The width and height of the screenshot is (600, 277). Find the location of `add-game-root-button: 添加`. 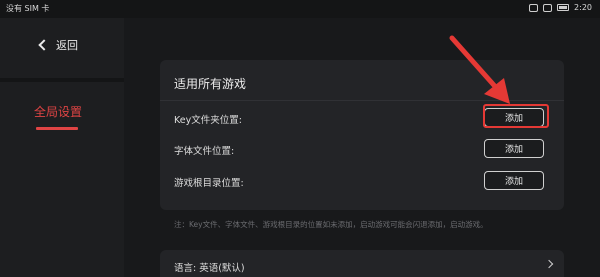

add-game-root-button: 添加 is located at coordinates (514, 180).